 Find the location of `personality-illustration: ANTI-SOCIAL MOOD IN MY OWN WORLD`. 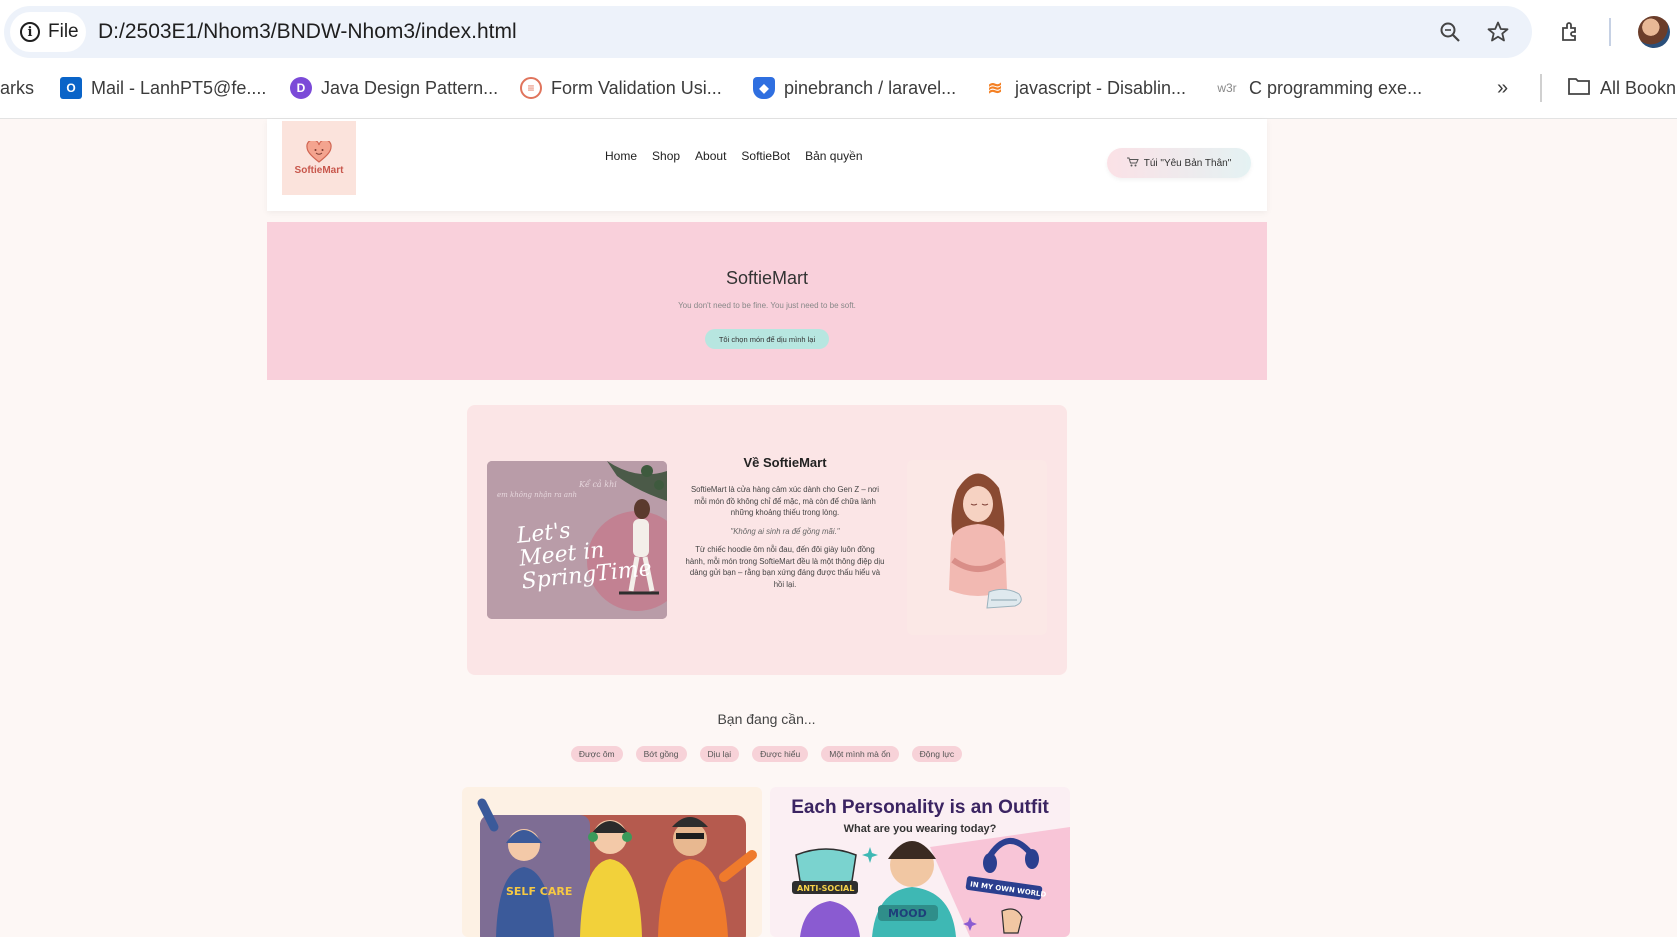

personality-illustration: ANTI-SOCIAL MOOD IN MY OWN WORLD is located at coordinates (931, 882).